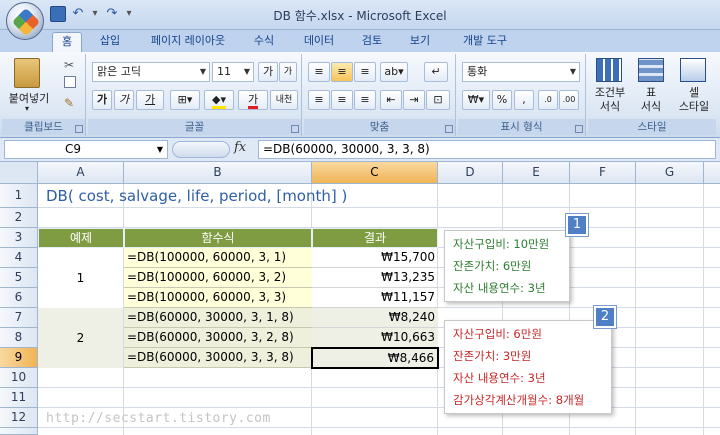 This screenshot has width=720, height=435. Describe the element at coordinates (81, 173) in the screenshot. I see `column-header-a: A` at that location.